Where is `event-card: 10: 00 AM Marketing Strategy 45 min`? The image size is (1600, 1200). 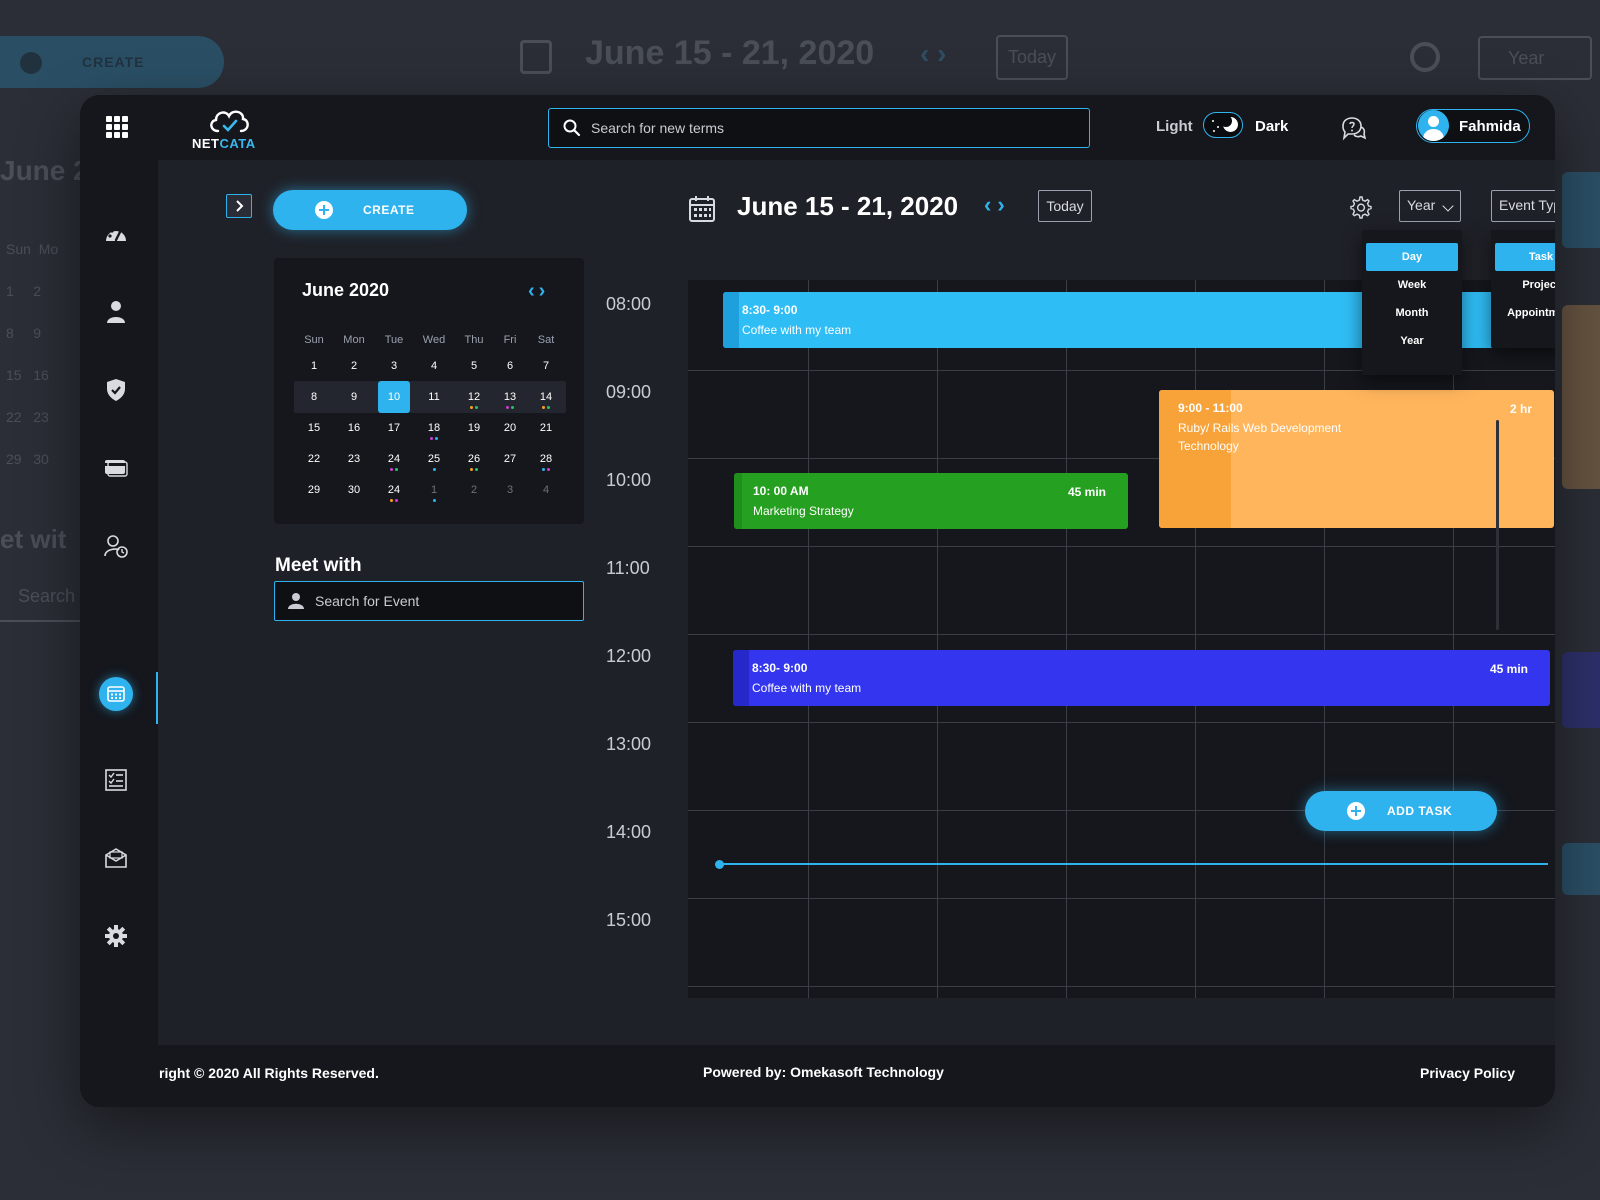
event-card: 10: 00 AM Marketing Strategy 45 min is located at coordinates (931, 501).